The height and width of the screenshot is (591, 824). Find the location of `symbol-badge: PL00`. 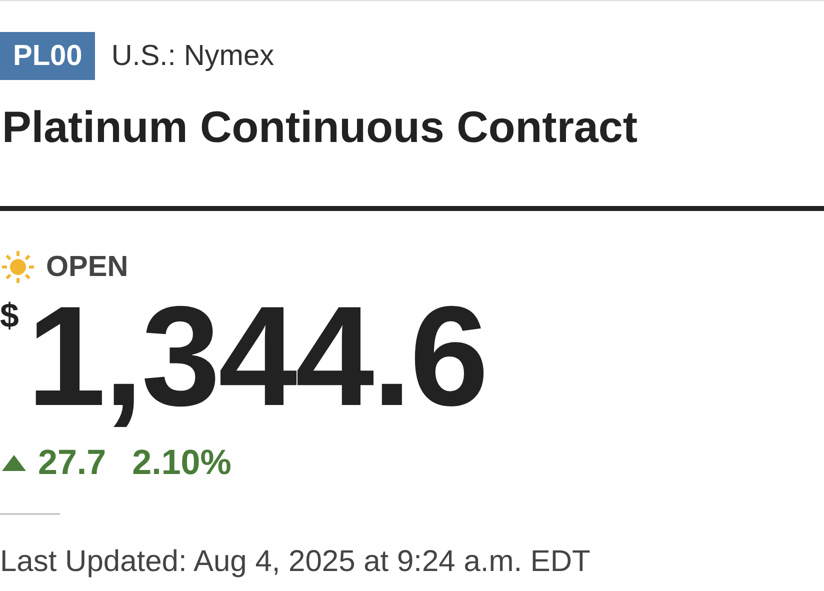

symbol-badge: PL00 is located at coordinates (48, 56).